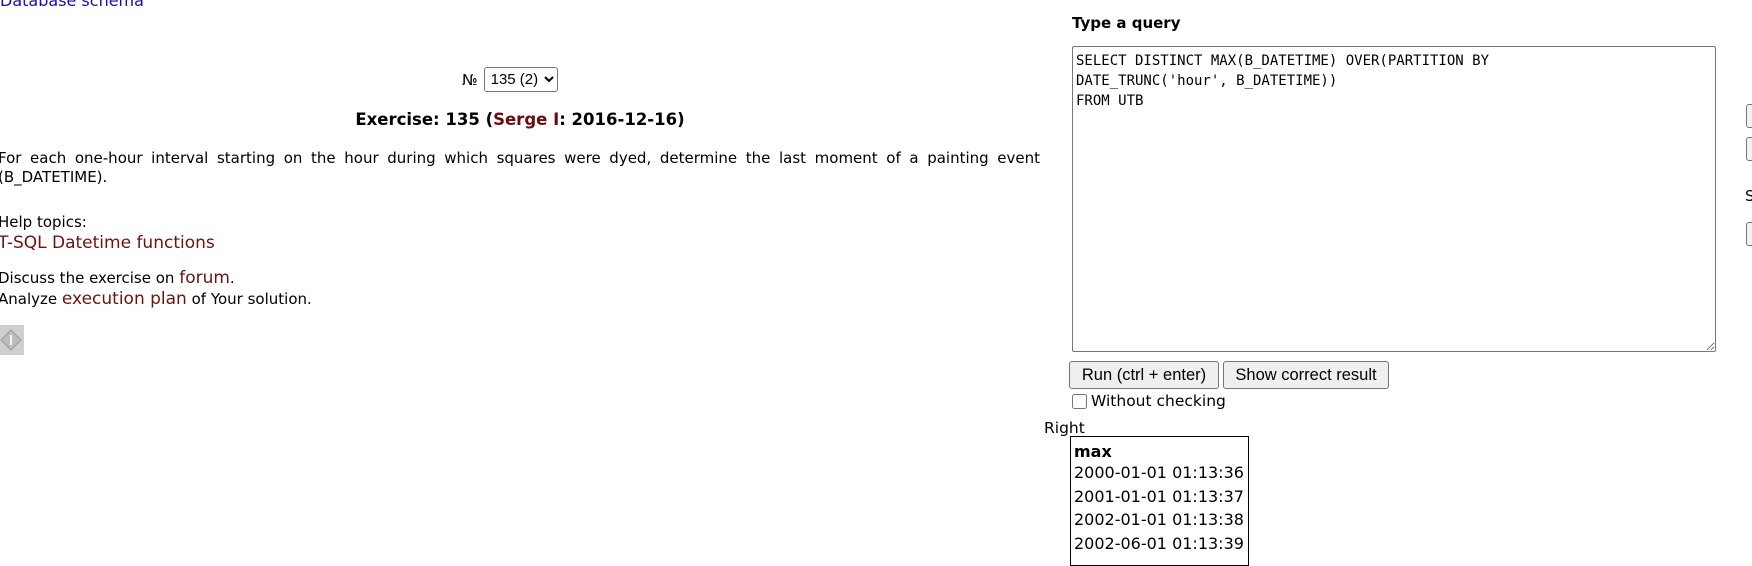  I want to click on forum-link: forum, so click(204, 278).